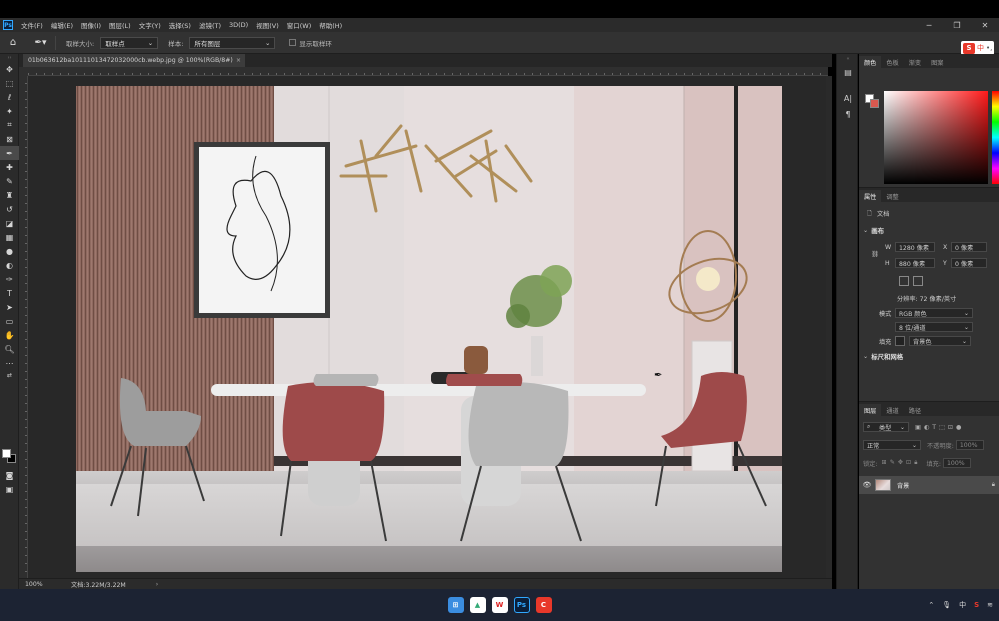 This screenshot has width=999, height=621. I want to click on clone-stamp-tool-icon: ♜, so click(9, 195).